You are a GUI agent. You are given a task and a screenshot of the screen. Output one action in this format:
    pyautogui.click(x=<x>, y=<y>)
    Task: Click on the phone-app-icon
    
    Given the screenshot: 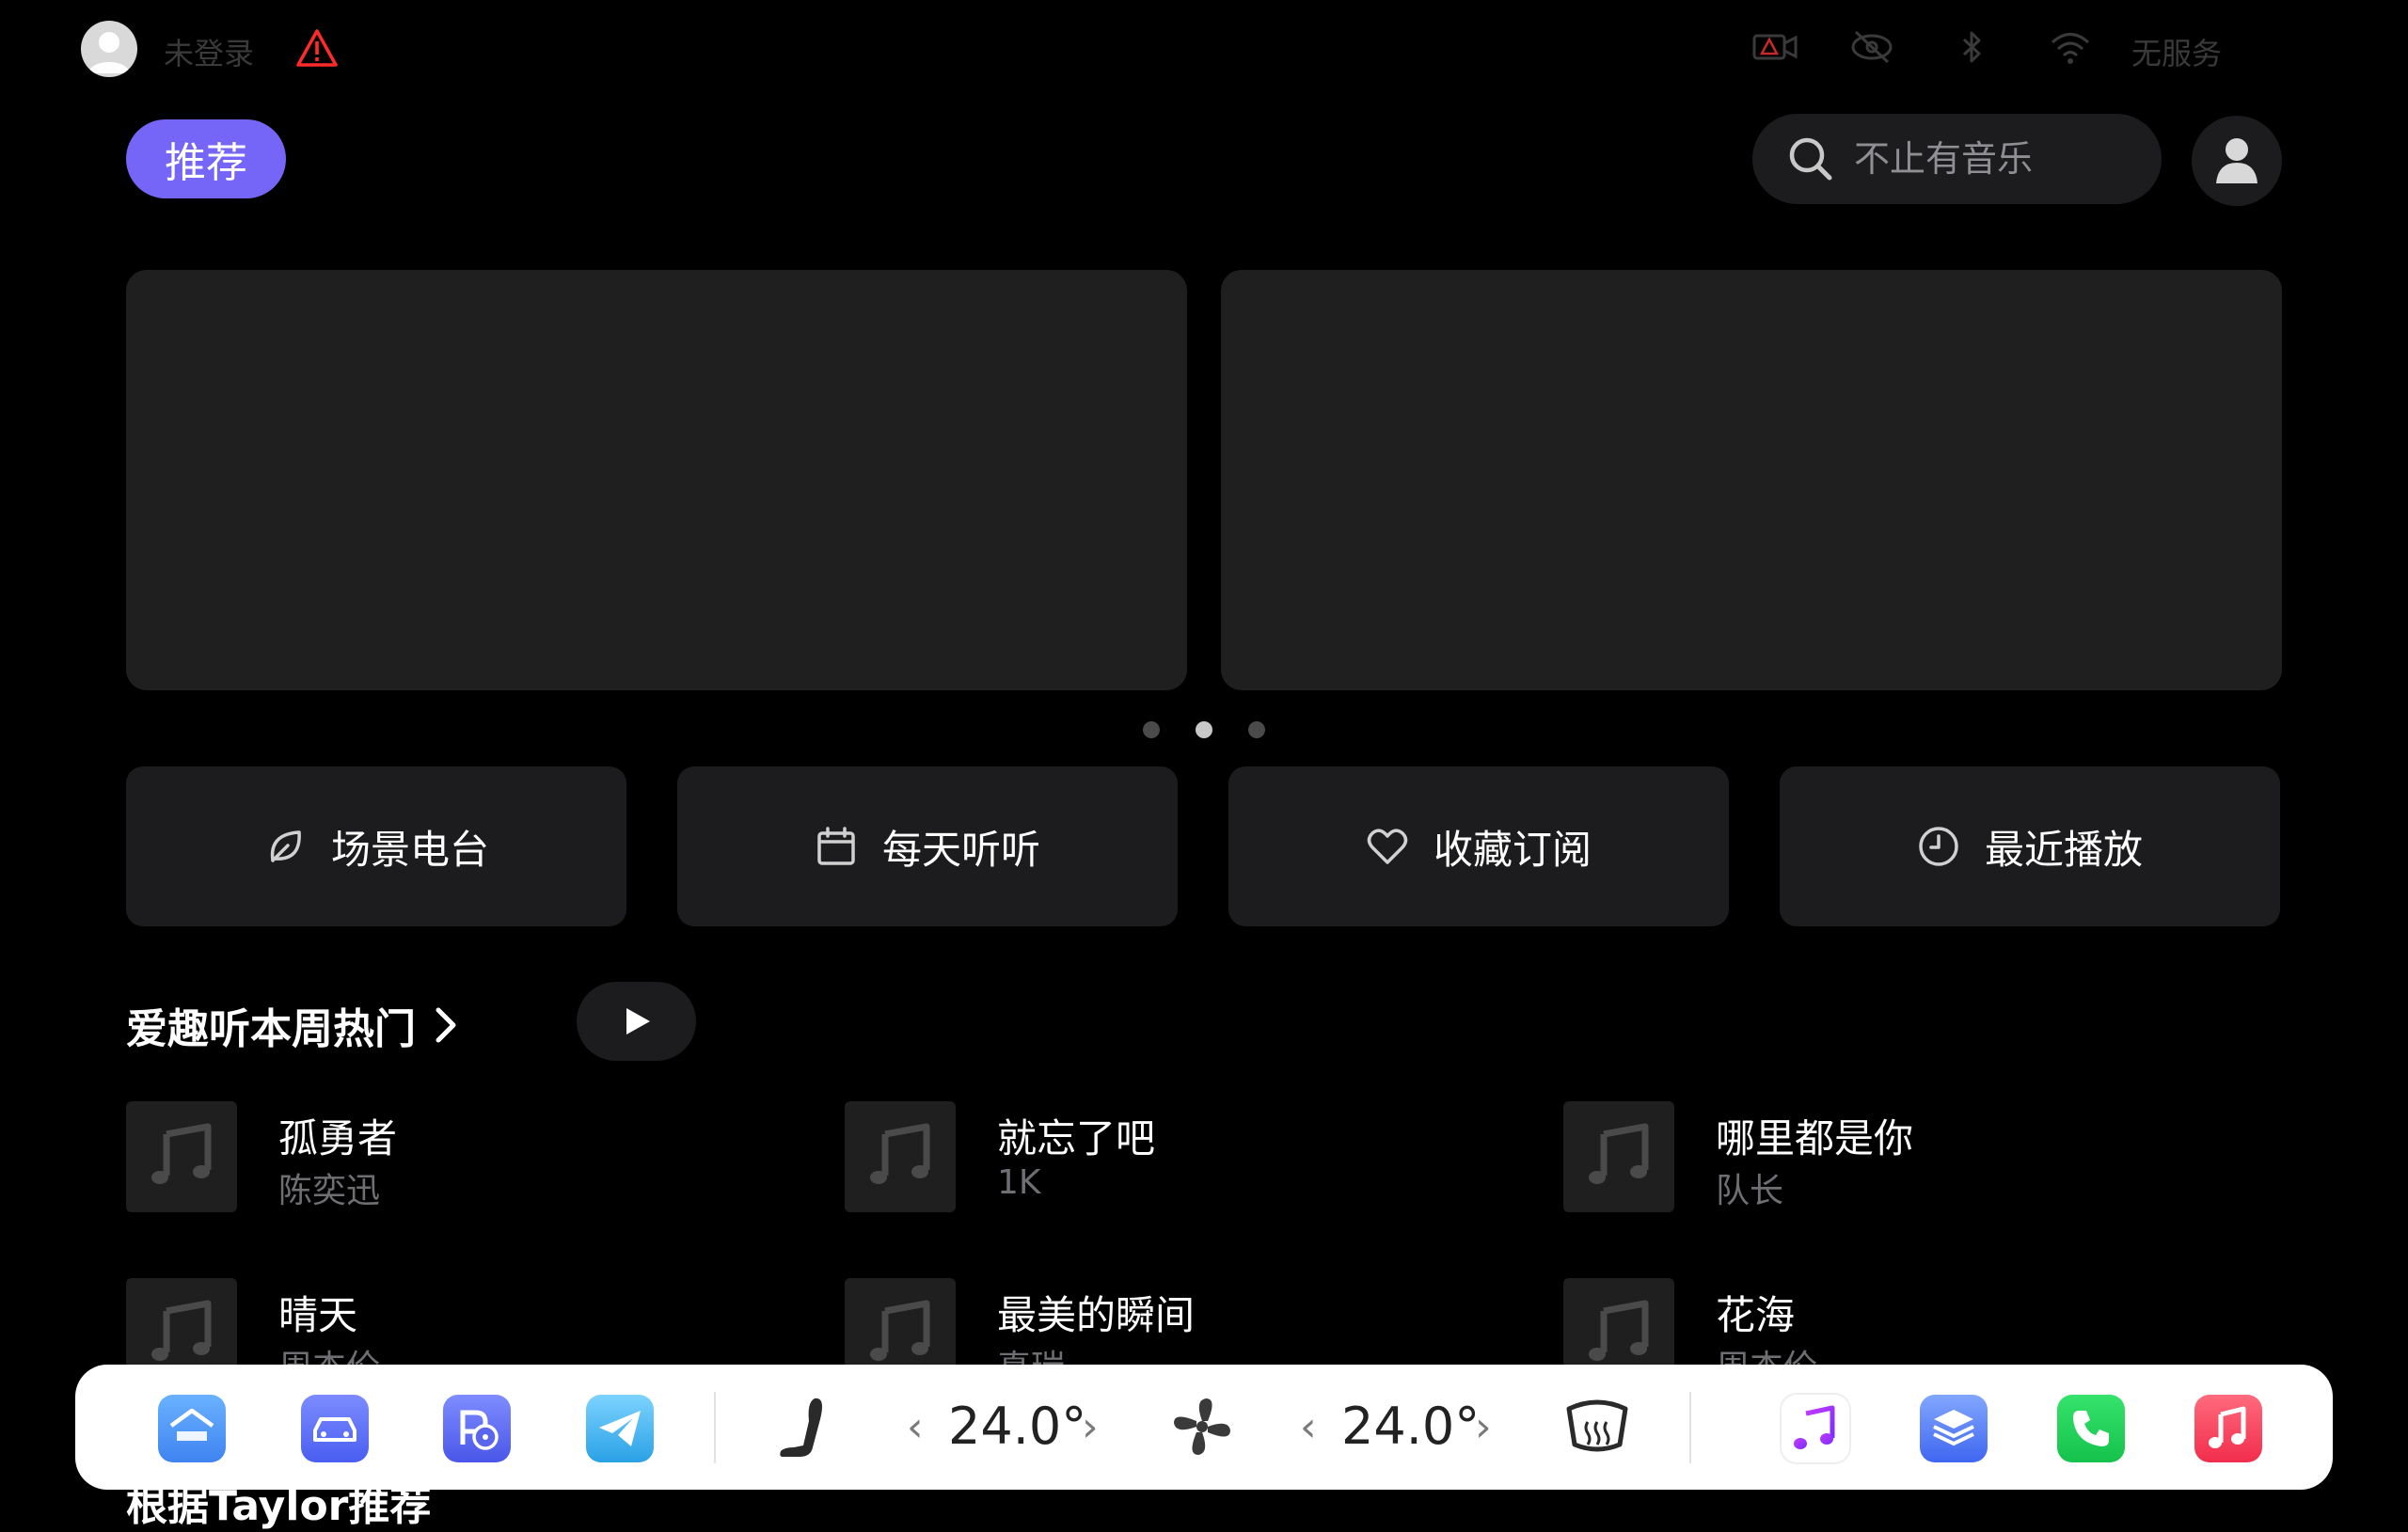 What is the action you would take?
    pyautogui.click(x=2091, y=1428)
    